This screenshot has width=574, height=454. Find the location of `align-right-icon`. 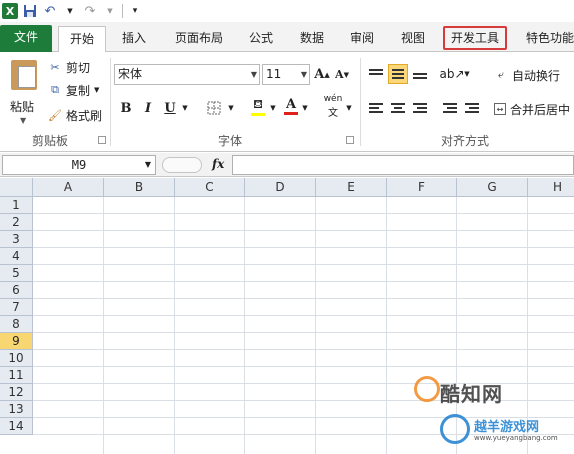

align-right-icon is located at coordinates (420, 108).